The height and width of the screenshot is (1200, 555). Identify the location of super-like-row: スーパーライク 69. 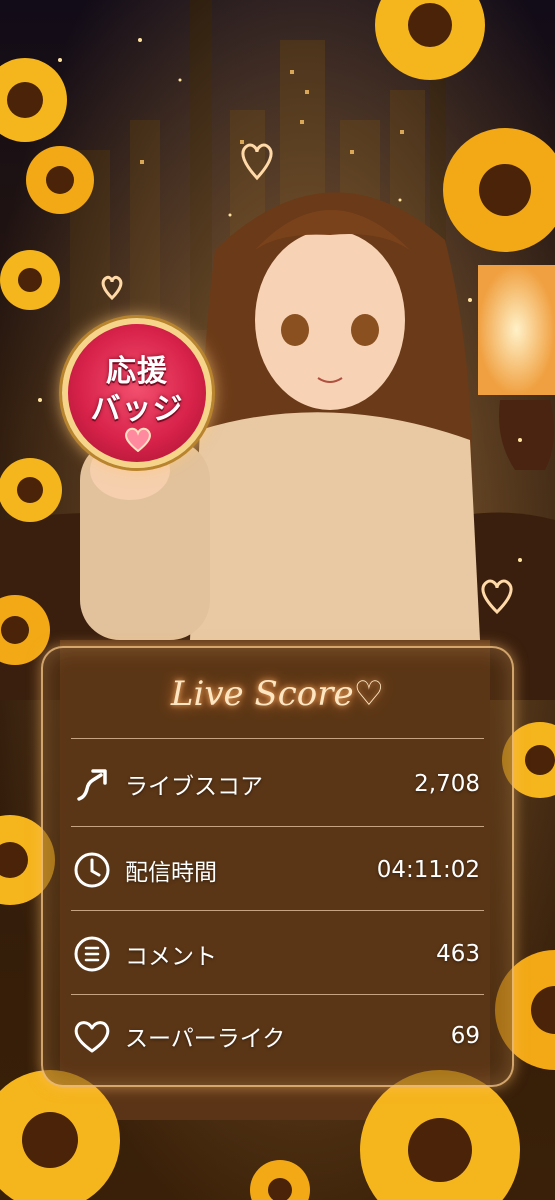
(275, 1036).